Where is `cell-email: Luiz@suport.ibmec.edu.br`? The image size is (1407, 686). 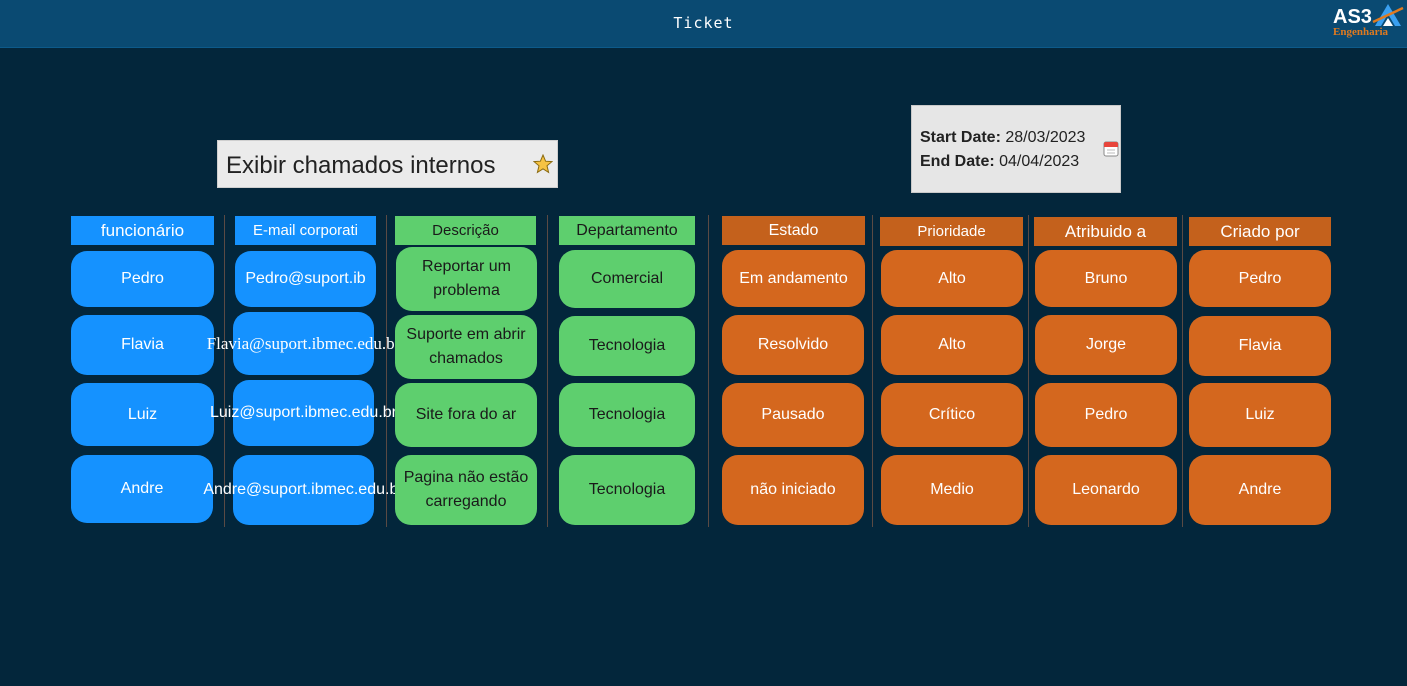 cell-email: Luiz@suport.ibmec.edu.br is located at coordinates (303, 413).